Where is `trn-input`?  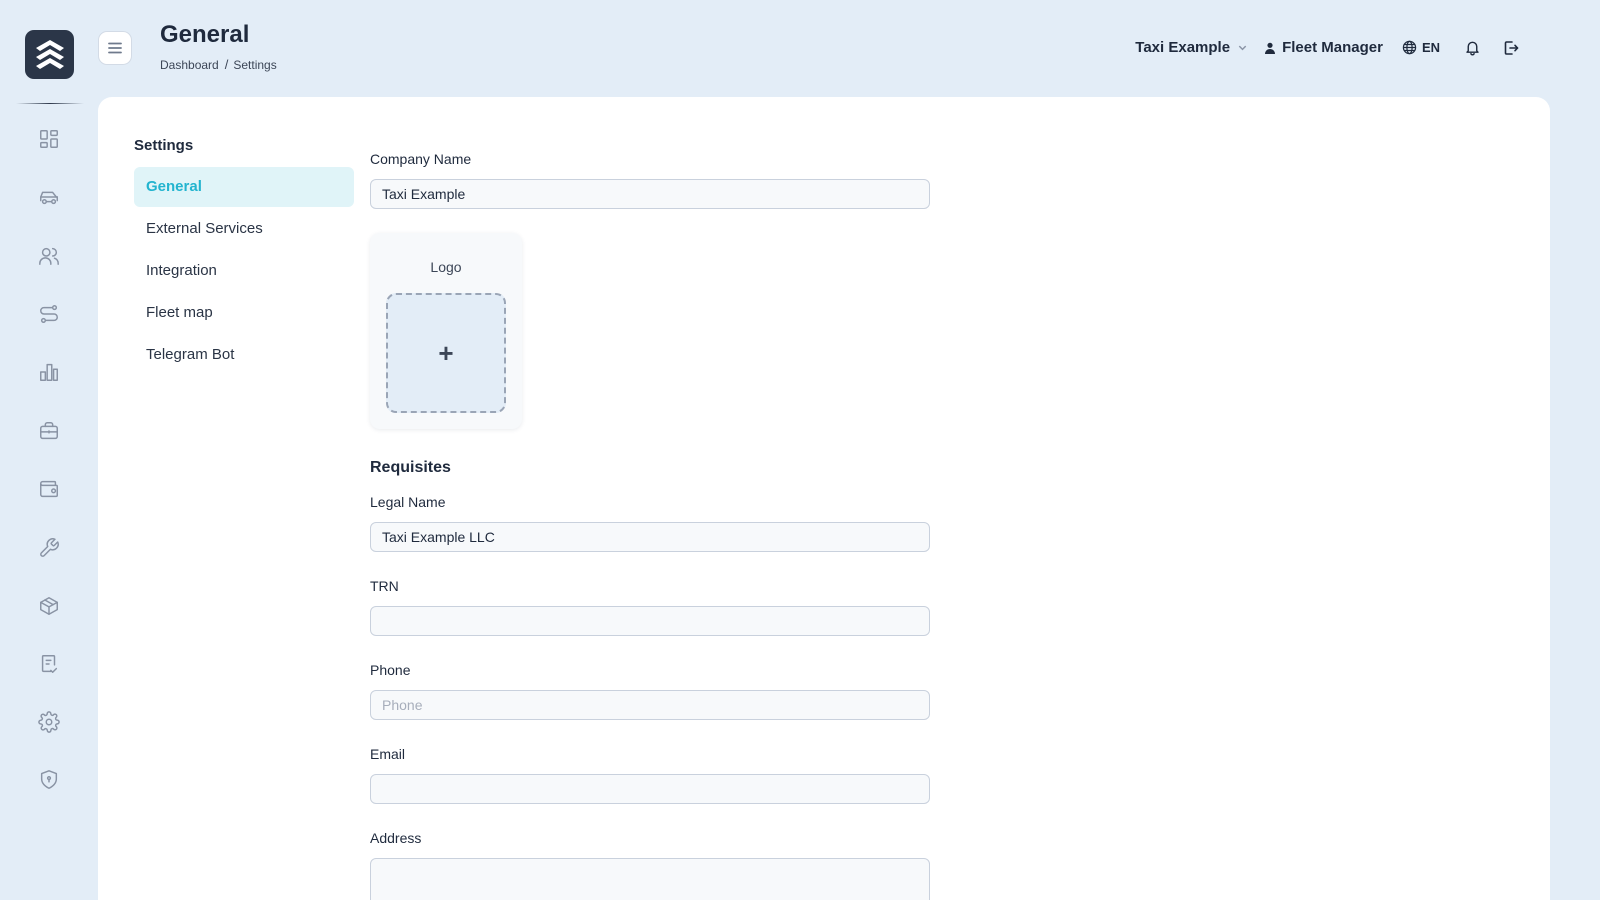
trn-input is located at coordinates (650, 621).